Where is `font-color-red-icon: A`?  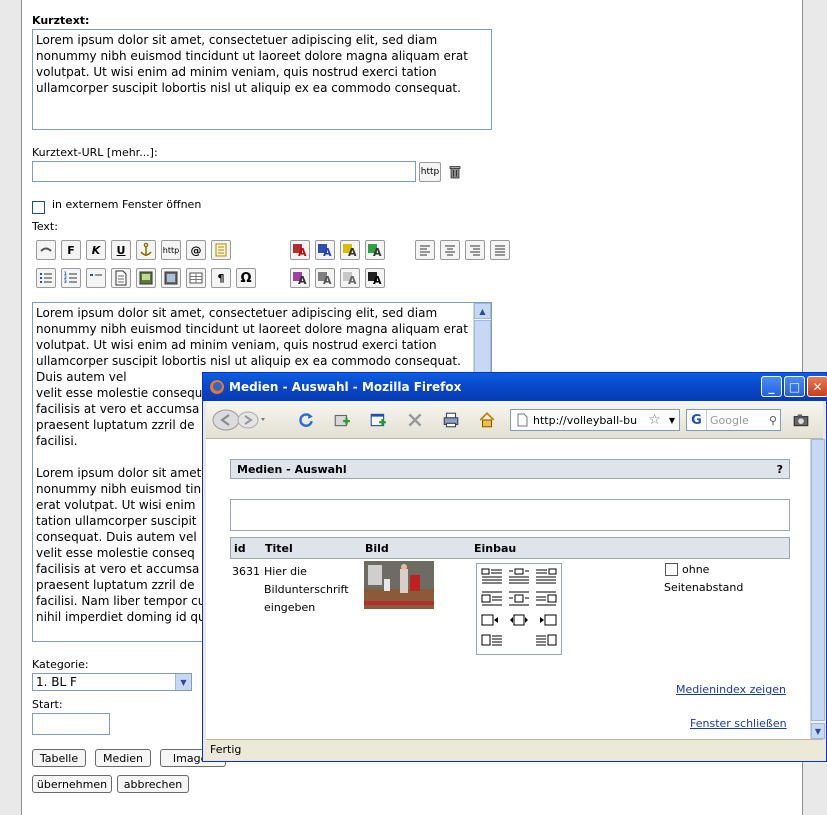 font-color-red-icon: A is located at coordinates (300, 251).